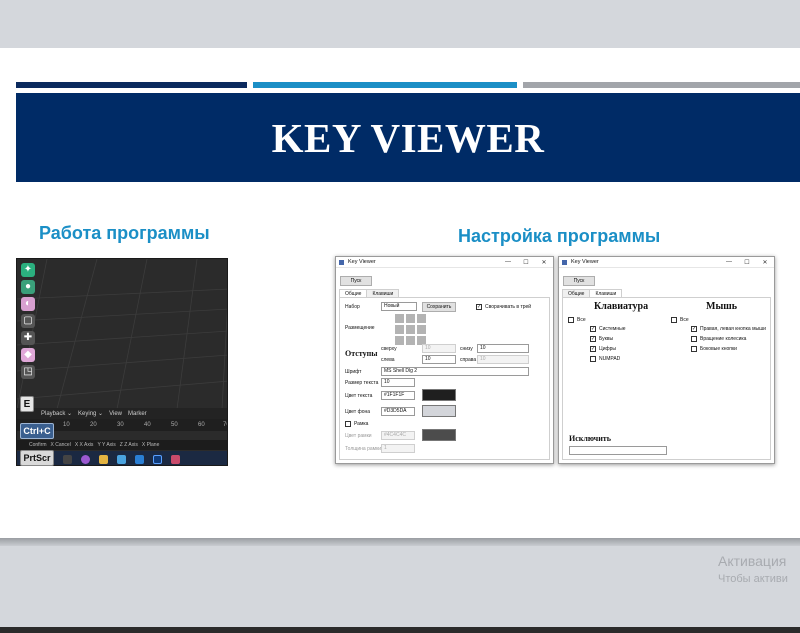  I want to click on status-item: X X Axis, so click(84, 445).